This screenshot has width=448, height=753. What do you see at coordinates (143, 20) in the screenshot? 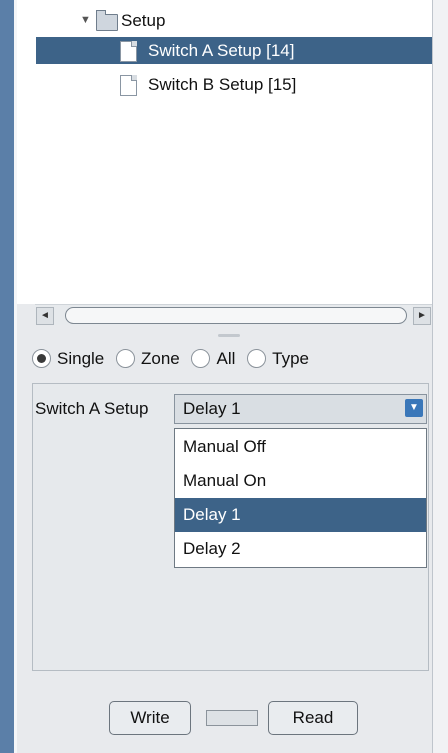
I see `tree-folder-label: Setup` at bounding box center [143, 20].